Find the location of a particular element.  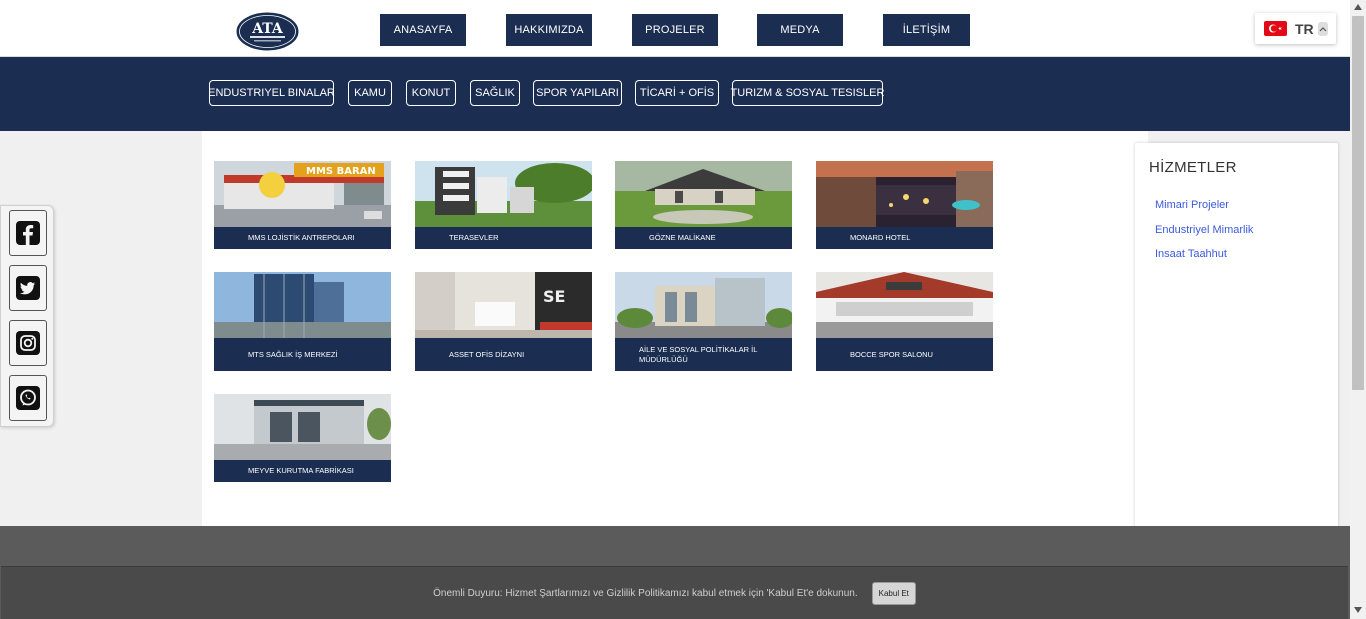

project-card: SE ASSET OFİS DİZAYNI is located at coordinates (503, 321).